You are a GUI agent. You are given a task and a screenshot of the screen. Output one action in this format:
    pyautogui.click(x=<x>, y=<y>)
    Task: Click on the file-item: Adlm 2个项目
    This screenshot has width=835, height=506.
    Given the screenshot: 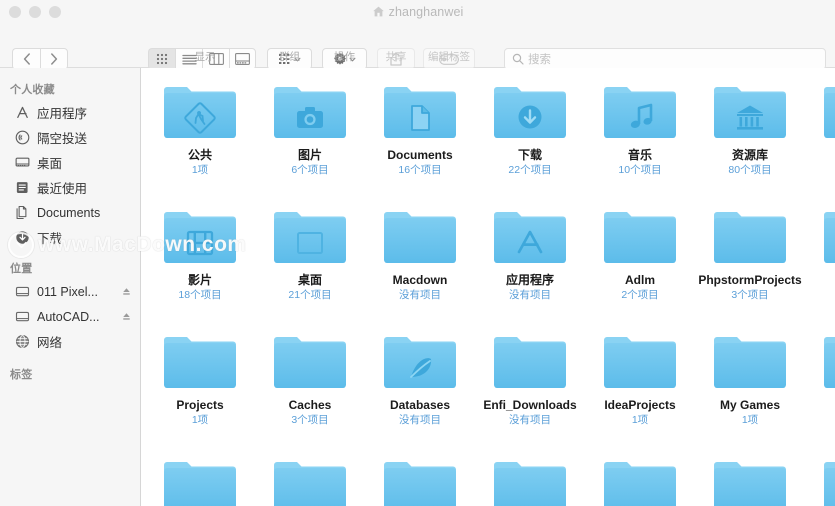 What is the action you would take?
    pyautogui.click(x=640, y=269)
    